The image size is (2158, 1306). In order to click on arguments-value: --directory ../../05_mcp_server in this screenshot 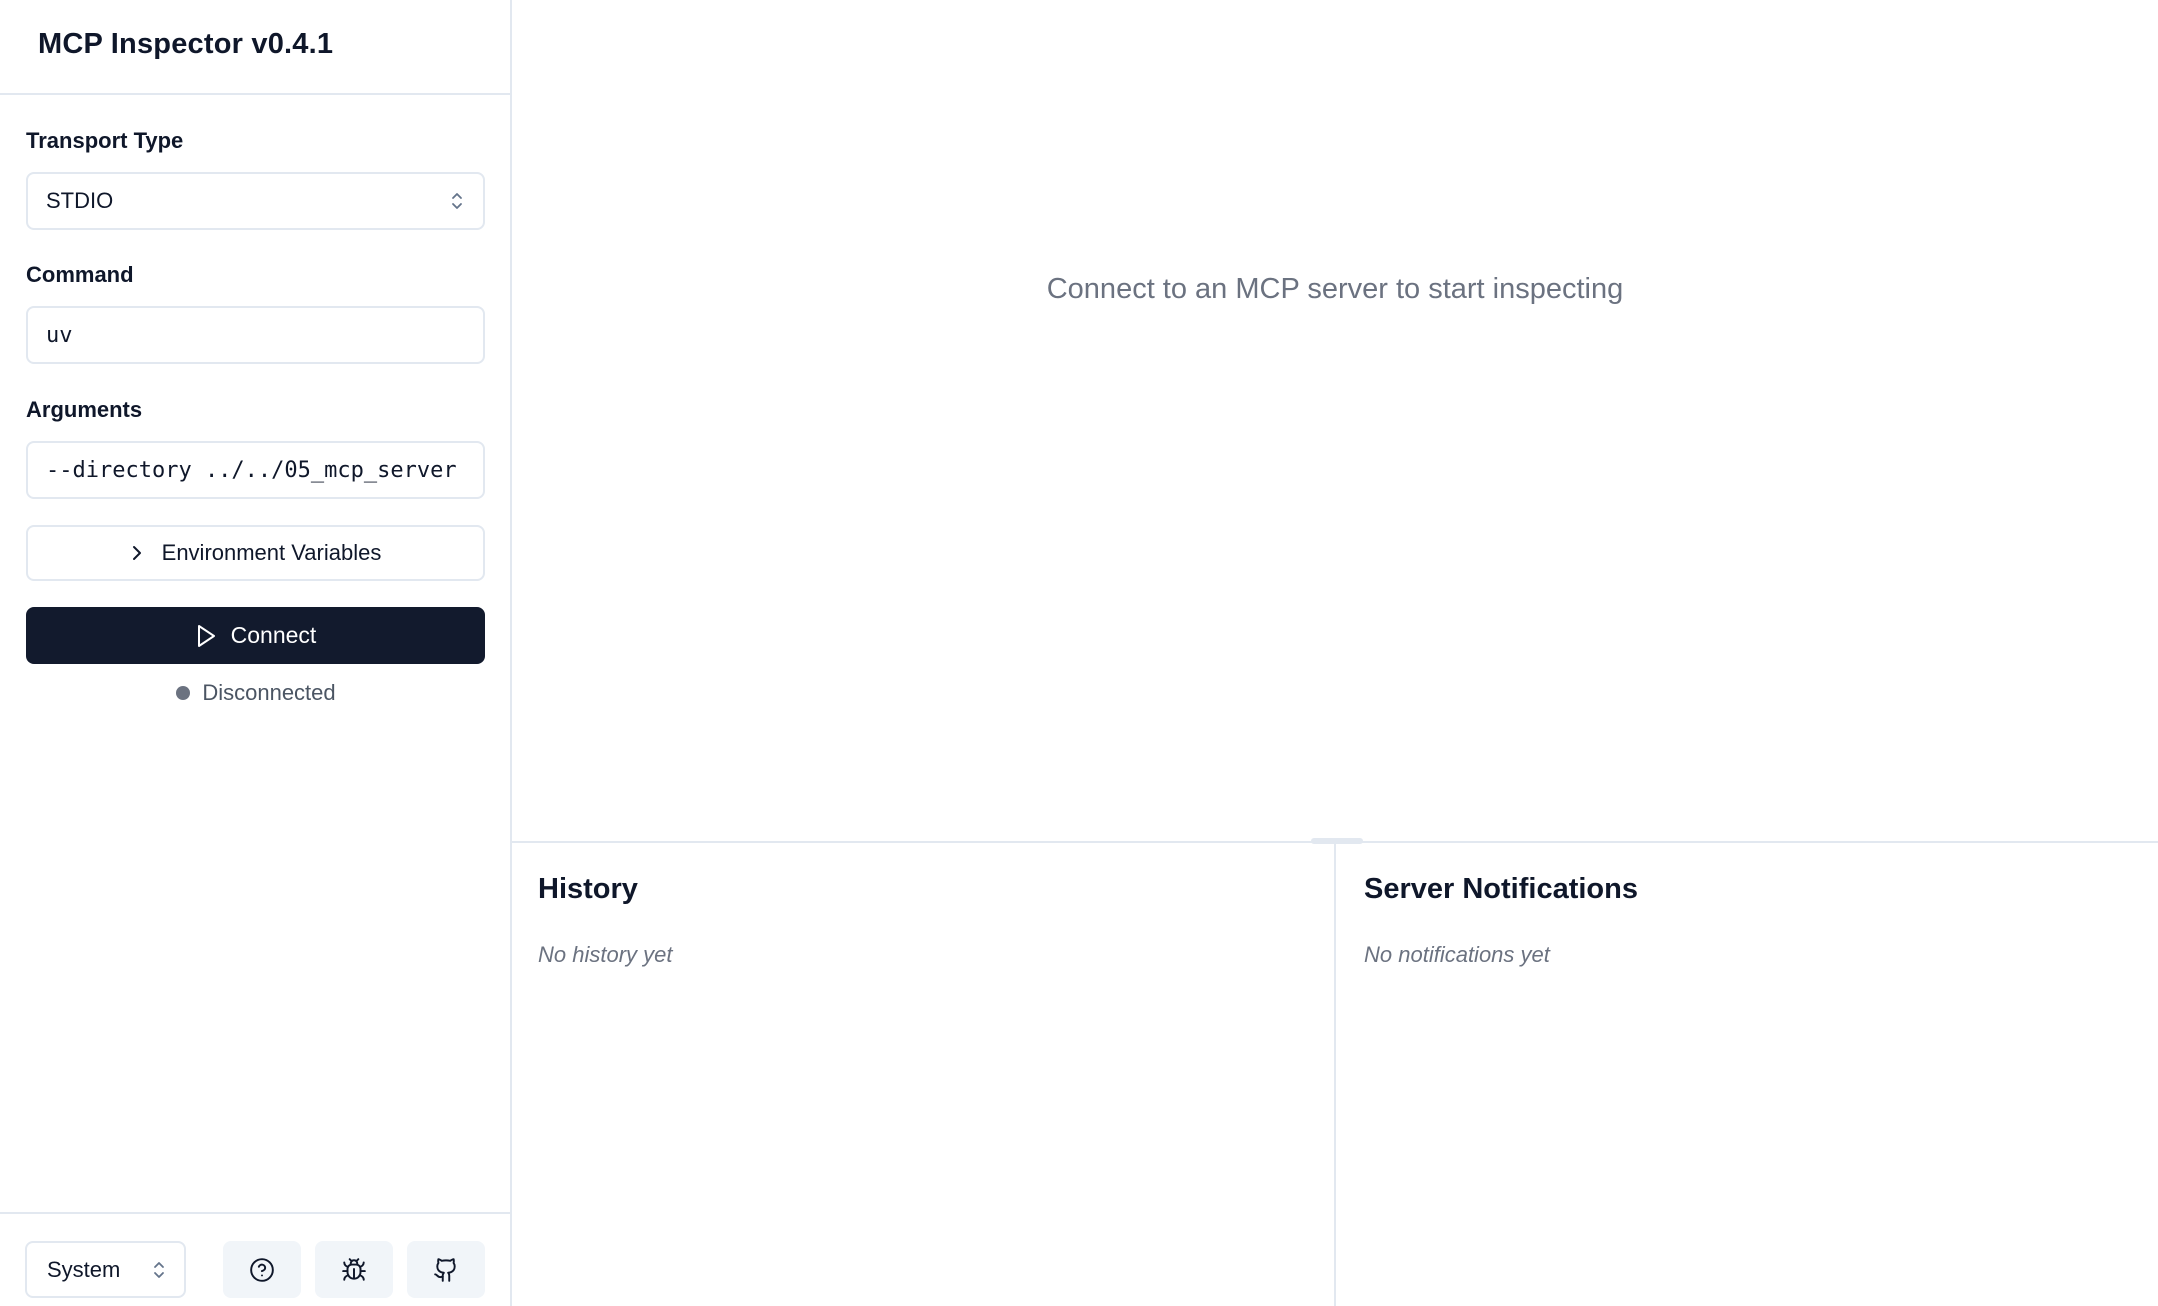, I will do `click(251, 470)`.